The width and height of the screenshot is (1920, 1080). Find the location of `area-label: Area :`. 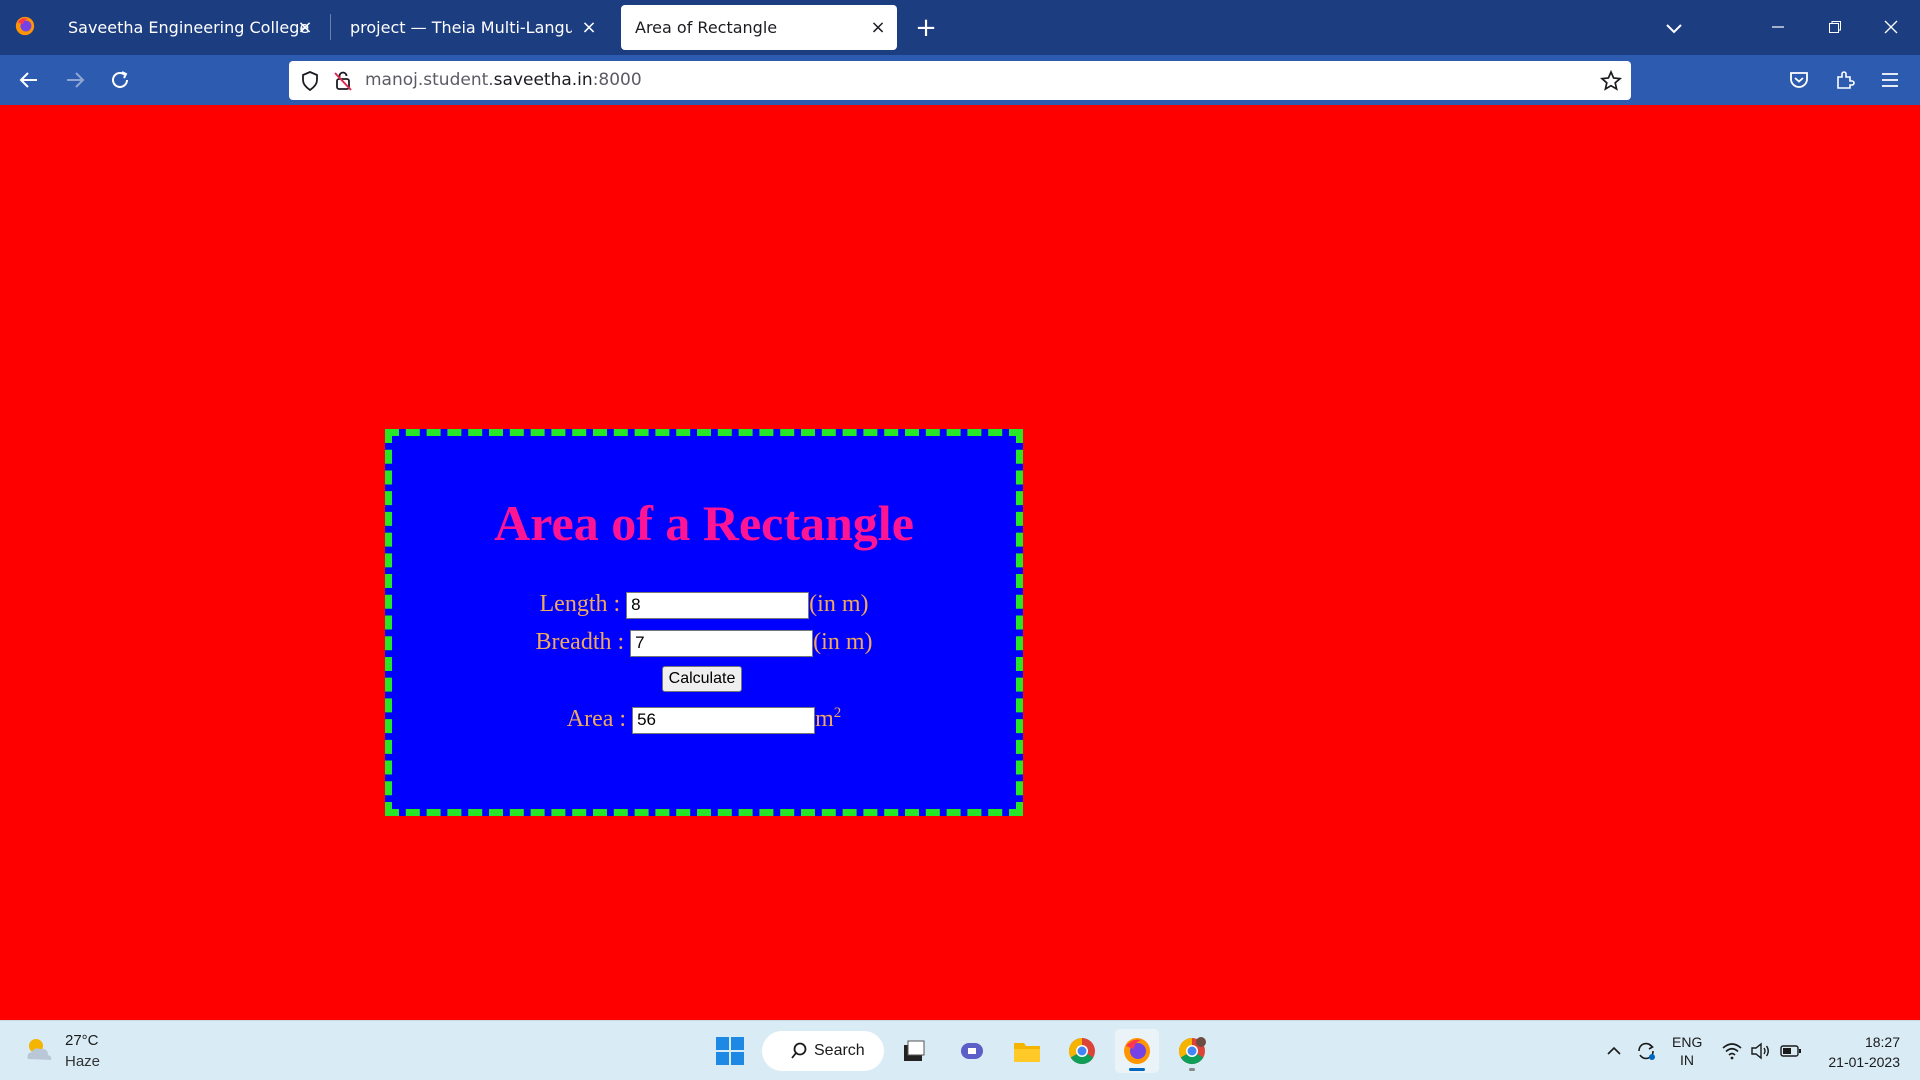

area-label: Area : is located at coordinates (596, 719).